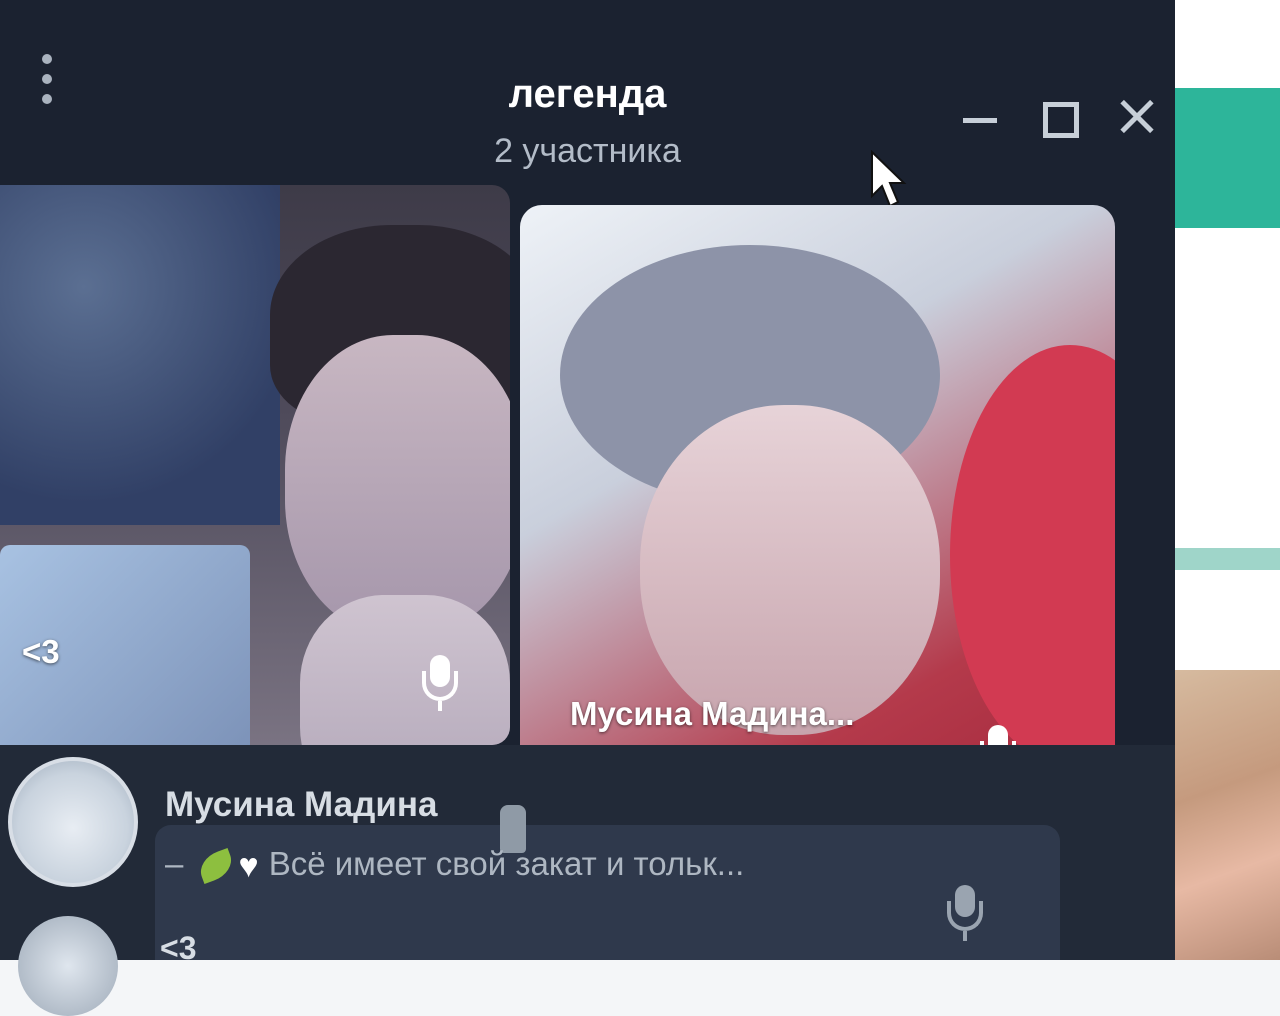 Image resolution: width=1280 pixels, height=1016 pixels. I want to click on participant-name: Мусина Мадина, so click(301, 804).